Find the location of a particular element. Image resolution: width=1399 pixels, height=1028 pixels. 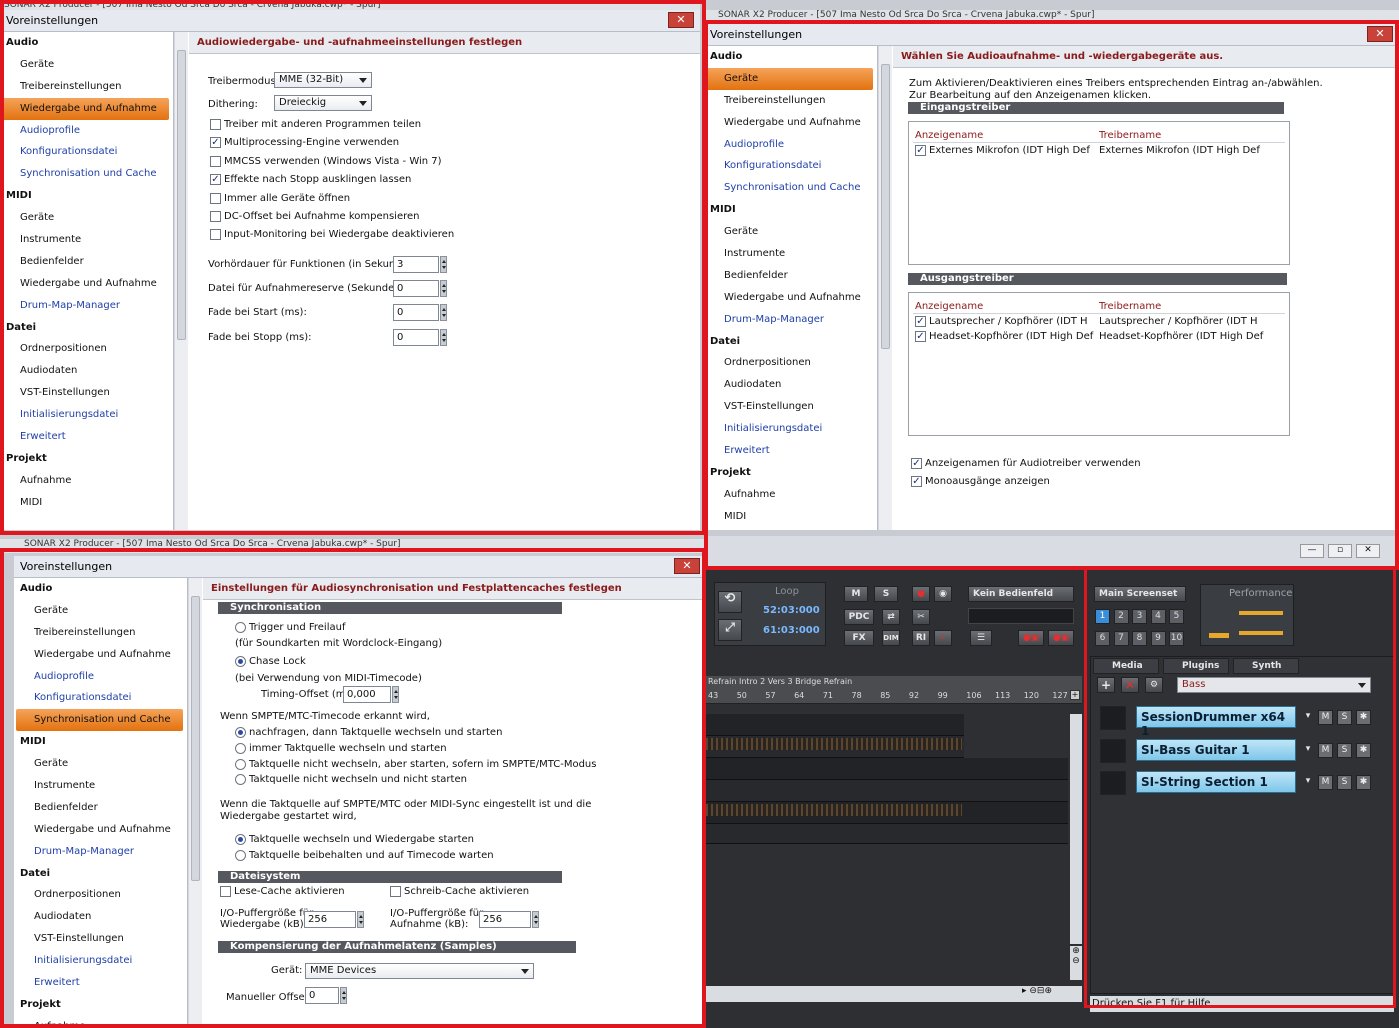

solo-all-button: S is located at coordinates (886, 594).